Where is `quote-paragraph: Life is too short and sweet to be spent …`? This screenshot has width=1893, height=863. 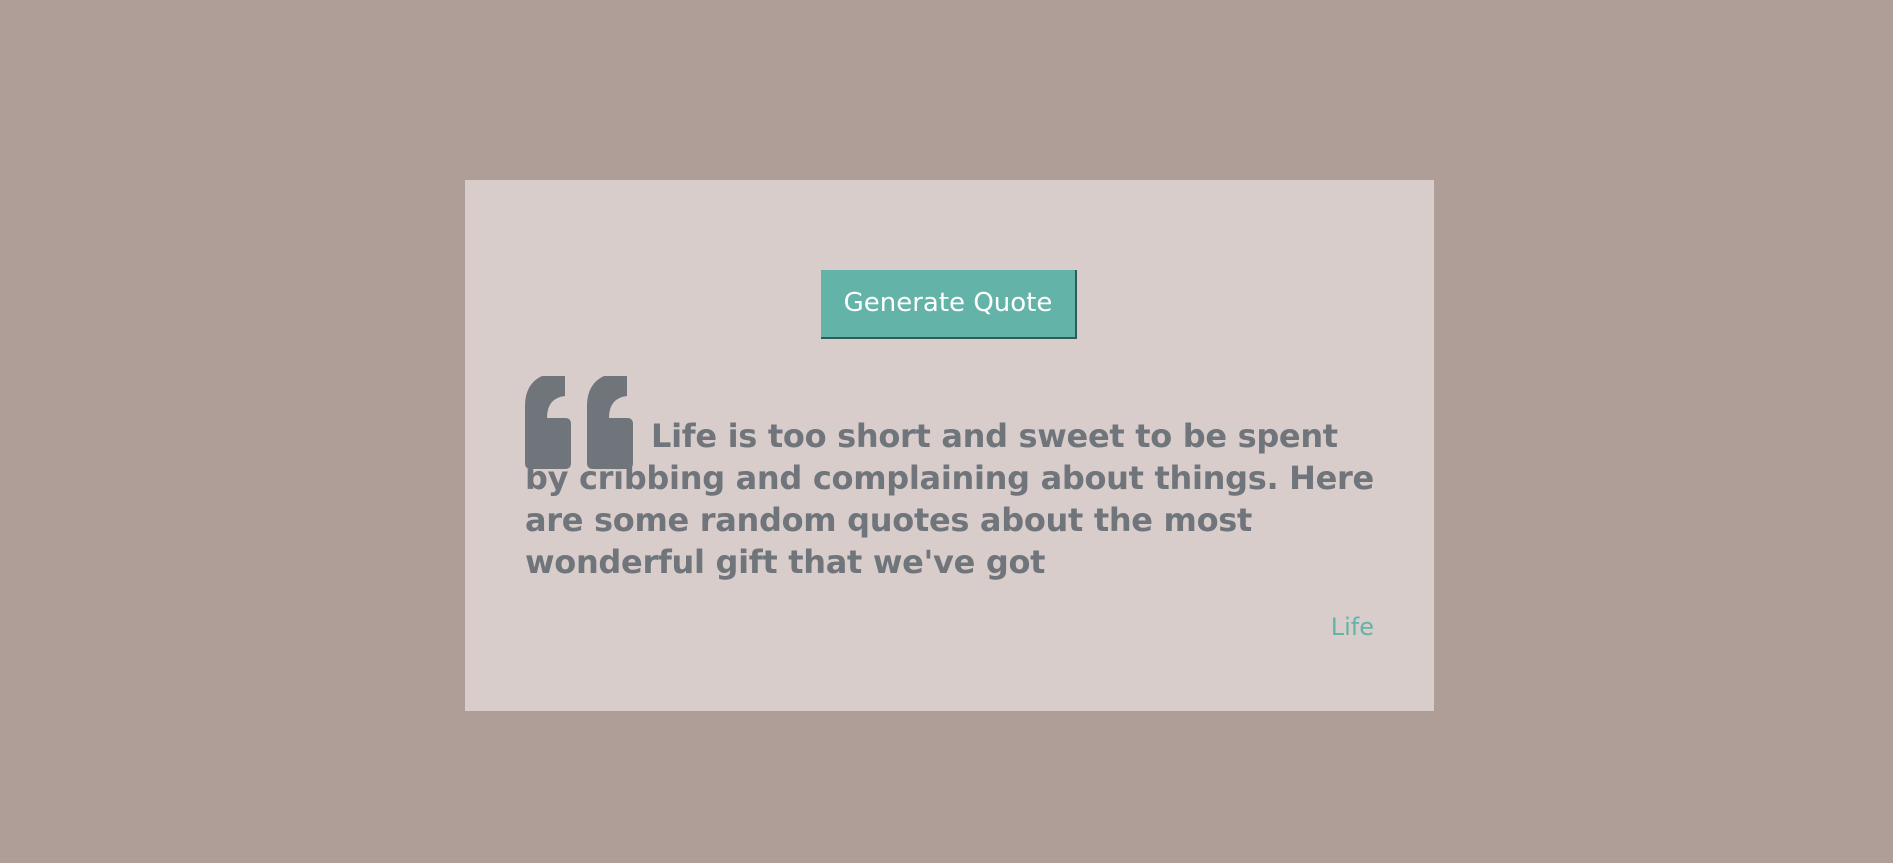
quote-paragraph: Life is too short and sweet to be spent … is located at coordinates (950, 480).